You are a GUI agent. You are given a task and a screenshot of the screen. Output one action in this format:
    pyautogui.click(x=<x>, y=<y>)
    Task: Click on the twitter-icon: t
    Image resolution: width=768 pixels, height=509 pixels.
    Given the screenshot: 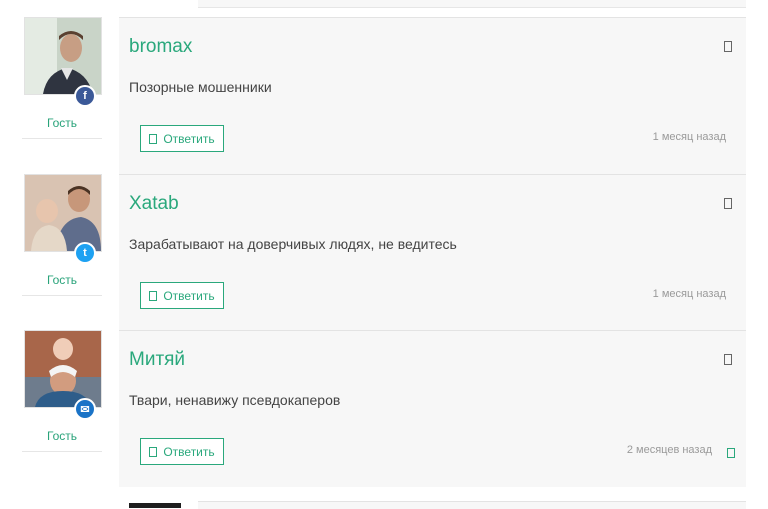 What is the action you would take?
    pyautogui.click(x=85, y=253)
    